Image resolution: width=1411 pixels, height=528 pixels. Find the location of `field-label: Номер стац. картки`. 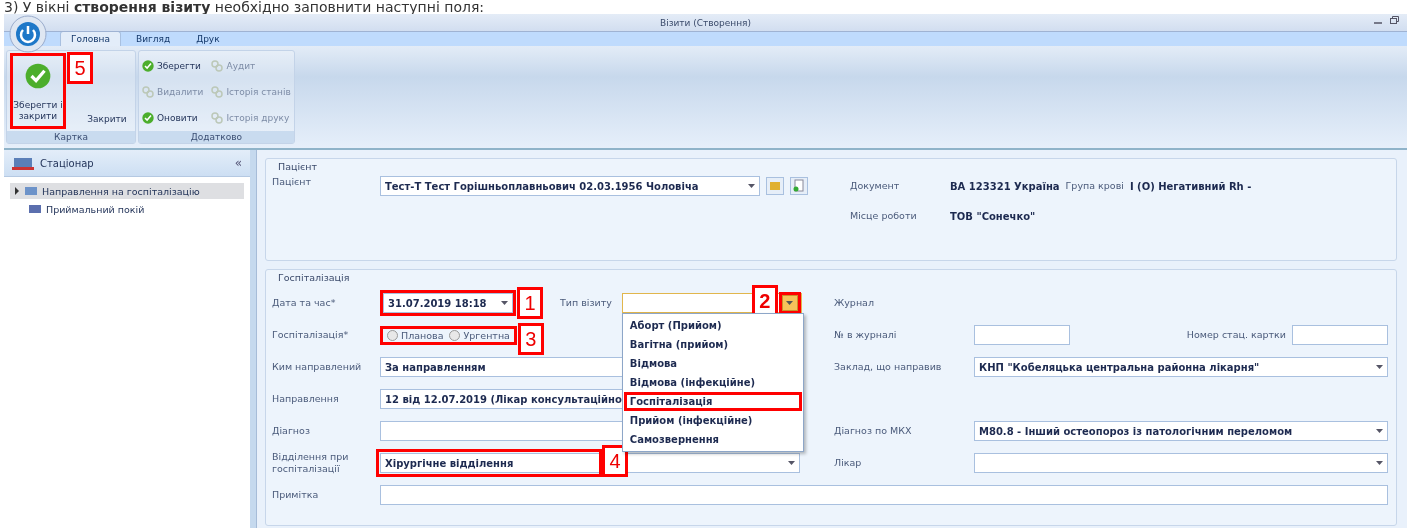

field-label: Номер стац. картки is located at coordinates (1236, 335).